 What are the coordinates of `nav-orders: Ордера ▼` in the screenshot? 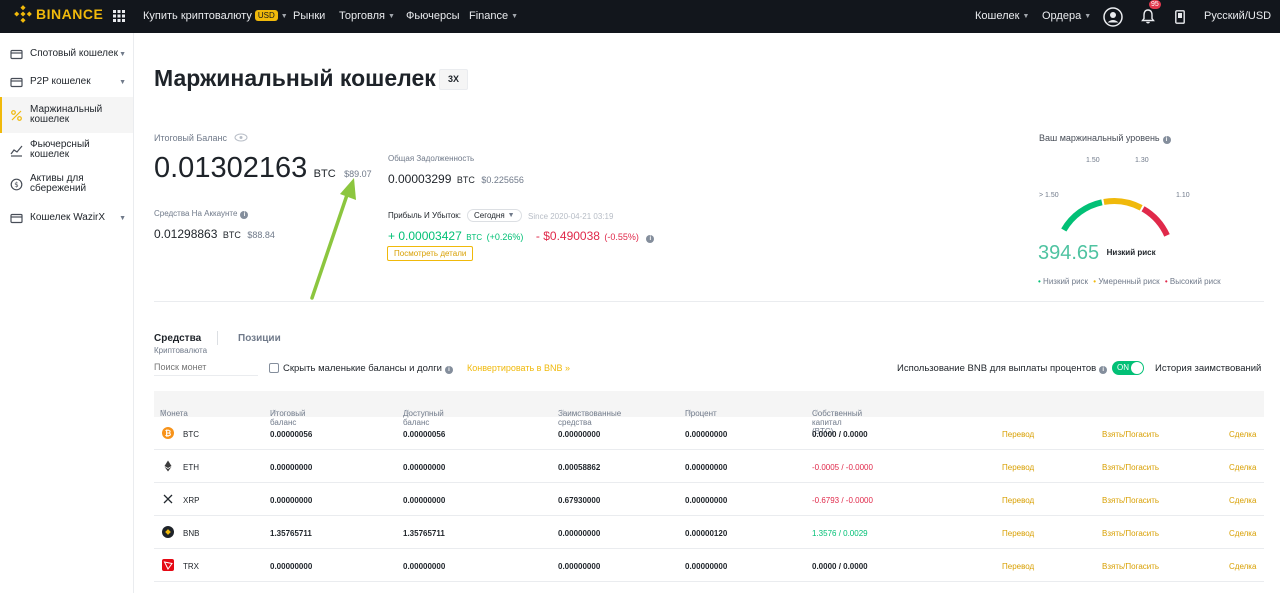 It's located at (1066, 16).